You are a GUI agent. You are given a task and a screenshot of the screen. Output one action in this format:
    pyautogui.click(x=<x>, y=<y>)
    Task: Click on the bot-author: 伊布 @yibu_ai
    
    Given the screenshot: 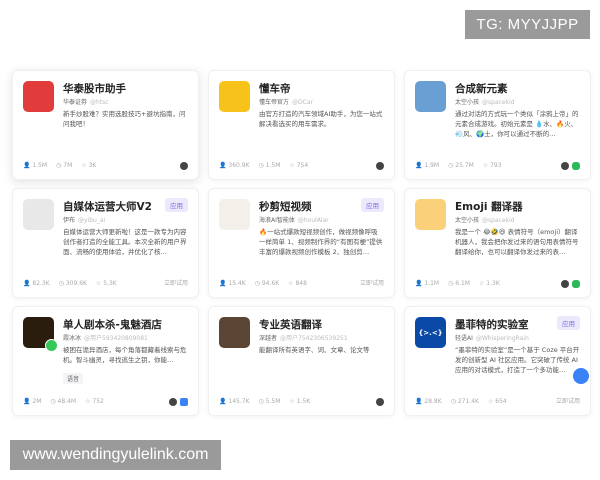 What is the action you would take?
    pyautogui.click(x=84, y=219)
    